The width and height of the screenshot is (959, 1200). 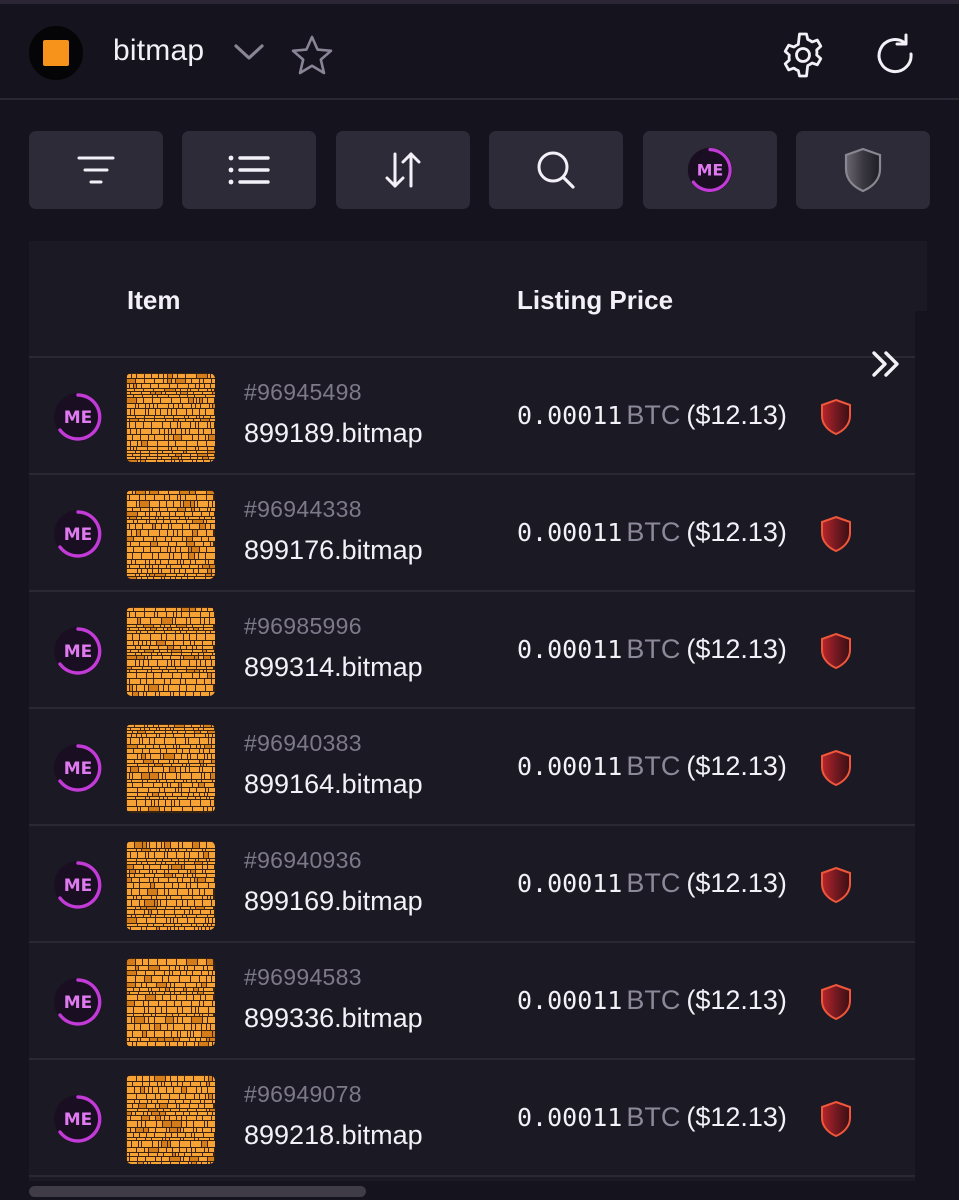 What do you see at coordinates (333, 550) in the screenshot?
I see `item-name: 899176.bitmap` at bounding box center [333, 550].